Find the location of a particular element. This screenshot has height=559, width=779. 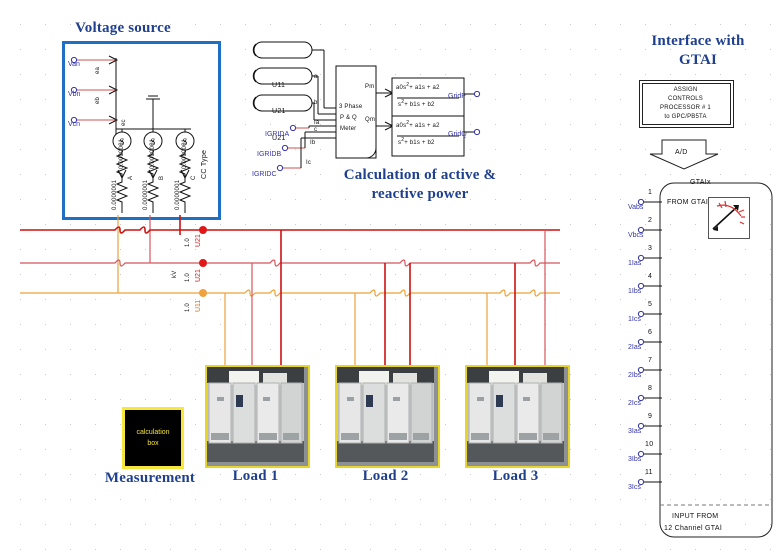

gtai-ch-num-9: 9 is located at coordinates (650, 416).